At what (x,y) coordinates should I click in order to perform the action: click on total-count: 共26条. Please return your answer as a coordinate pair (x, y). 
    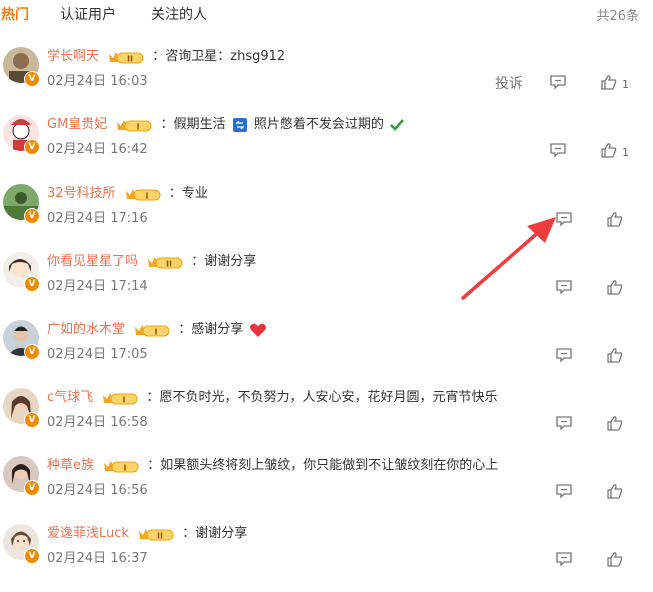
    Looking at the image, I should click on (617, 16).